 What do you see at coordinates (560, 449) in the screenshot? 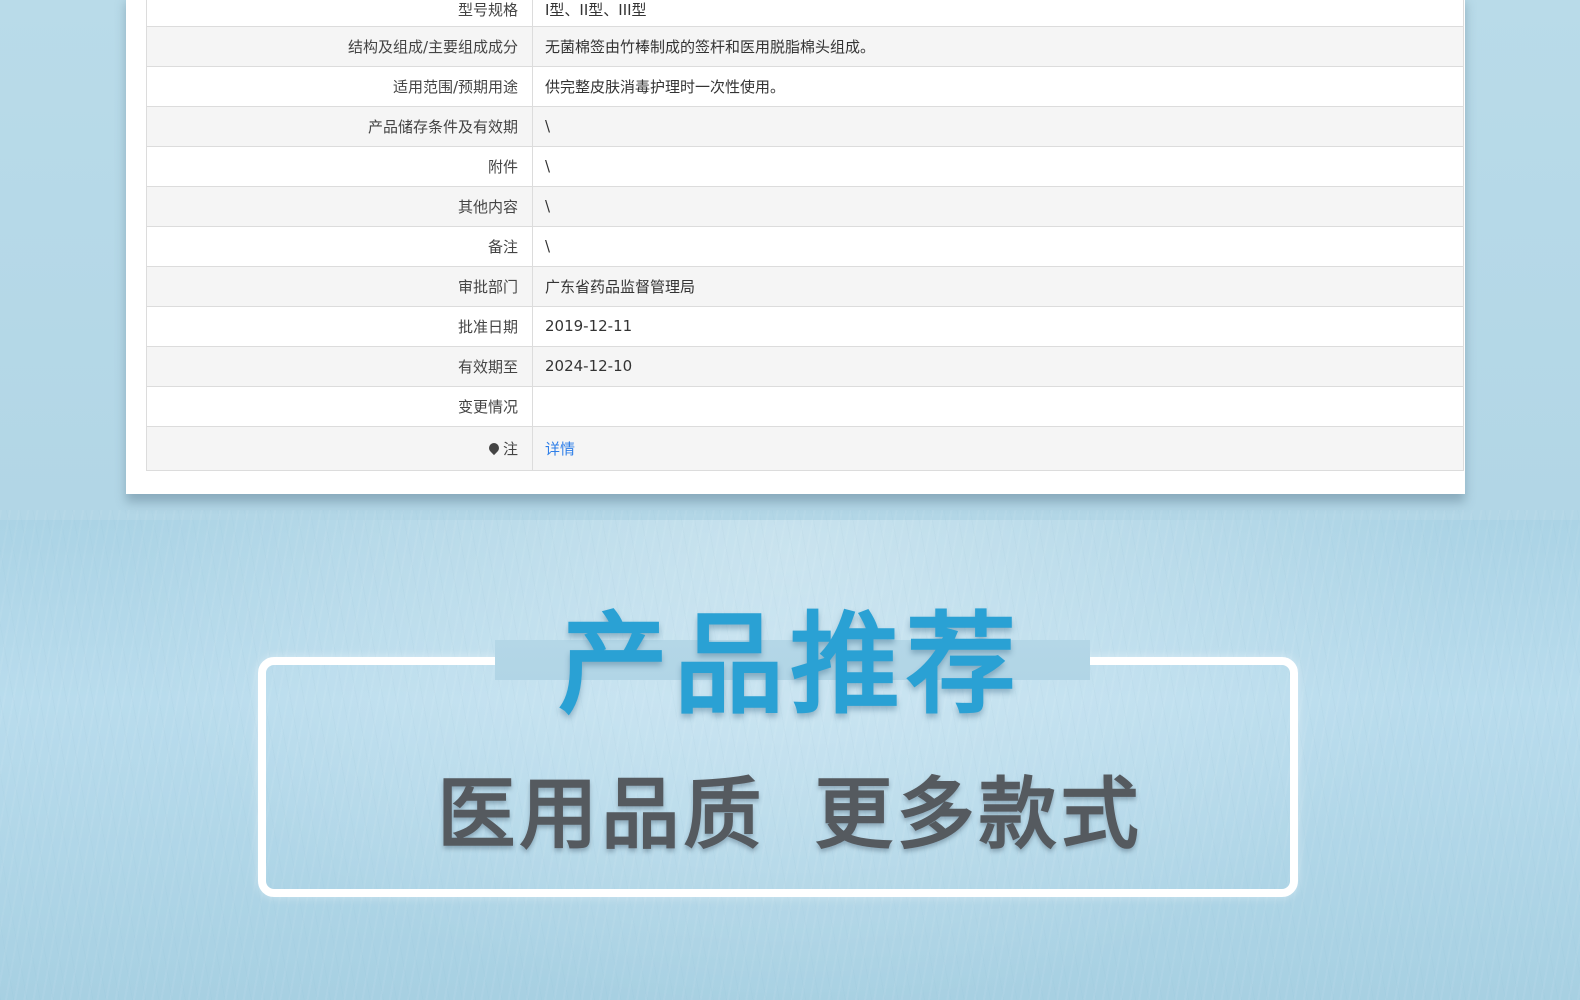
I see `details-link: 详情` at bounding box center [560, 449].